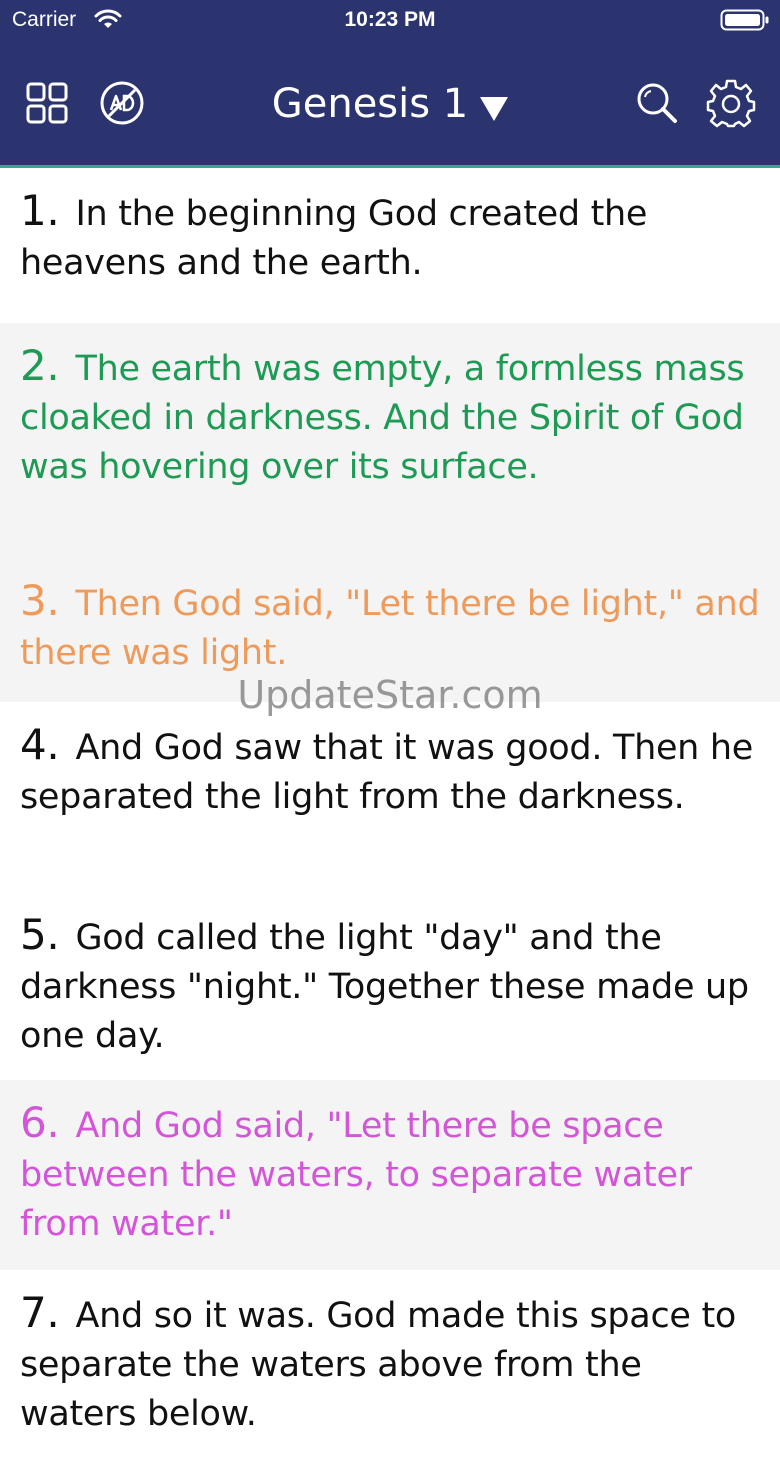  Describe the element at coordinates (40, 600) in the screenshot. I see `verse-number: 3.` at that location.